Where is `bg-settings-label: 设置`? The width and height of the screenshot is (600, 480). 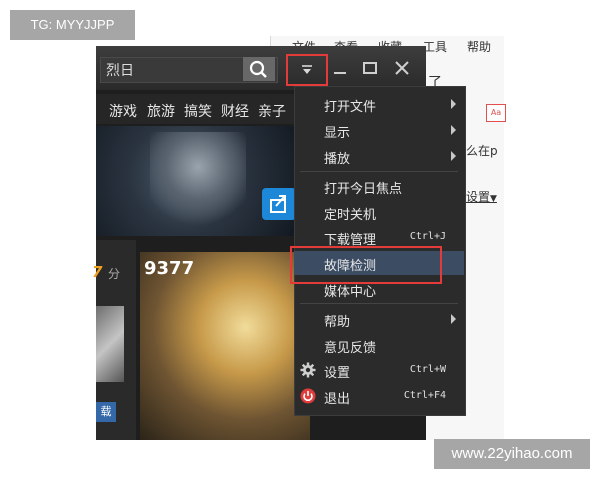 bg-settings-label: 设置 is located at coordinates (478, 197).